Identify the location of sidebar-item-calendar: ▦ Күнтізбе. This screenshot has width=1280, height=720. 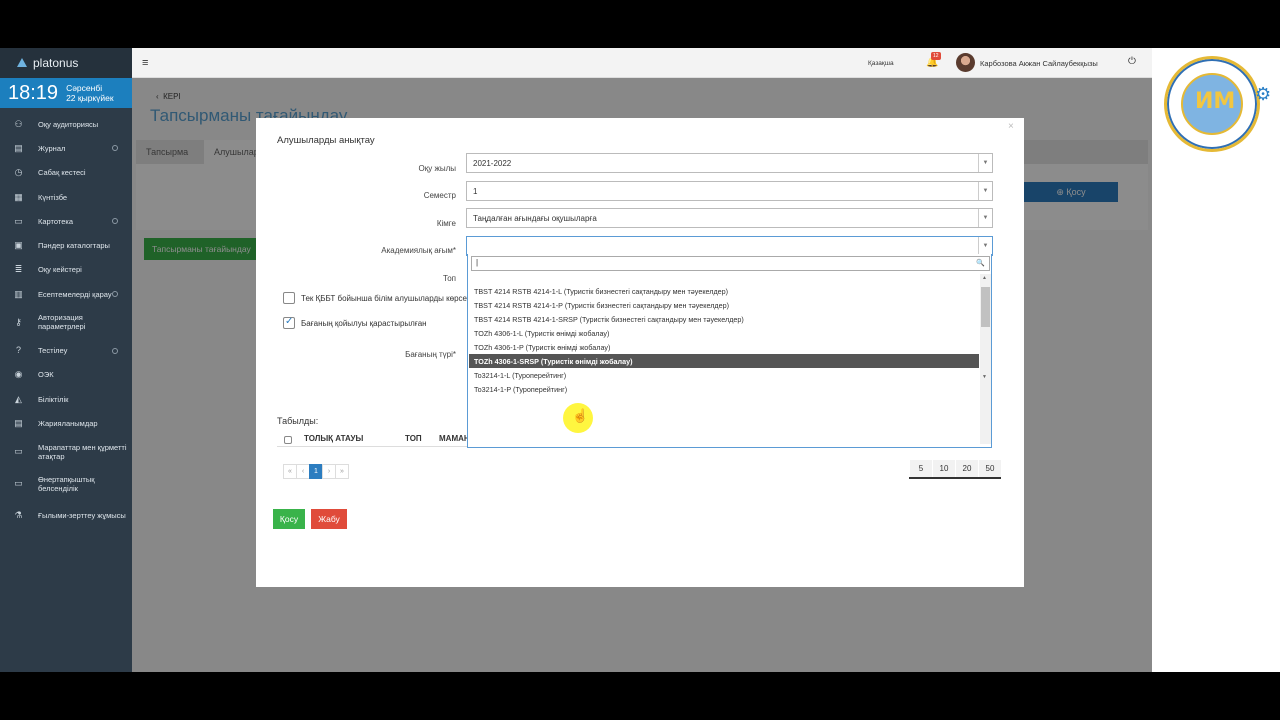
(66, 197).